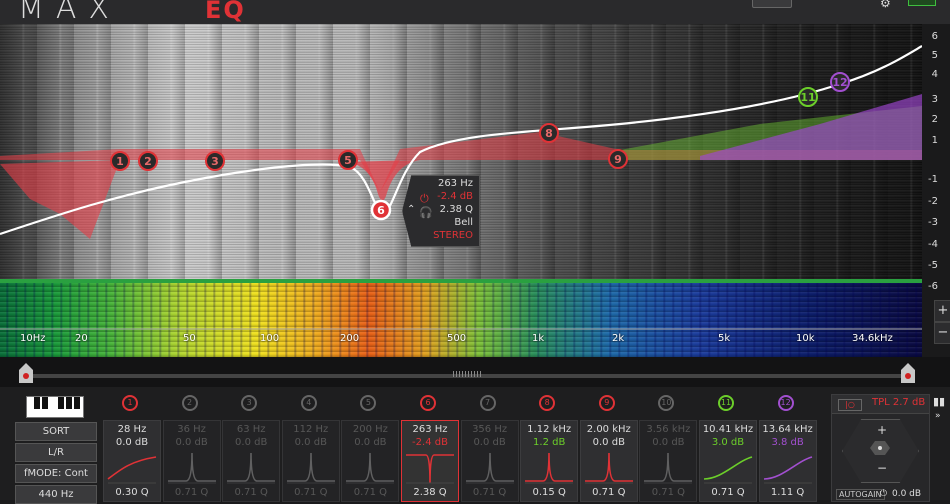 The height and width of the screenshot is (504, 950). I want to click on gain-minus-button: −, so click(882, 468).